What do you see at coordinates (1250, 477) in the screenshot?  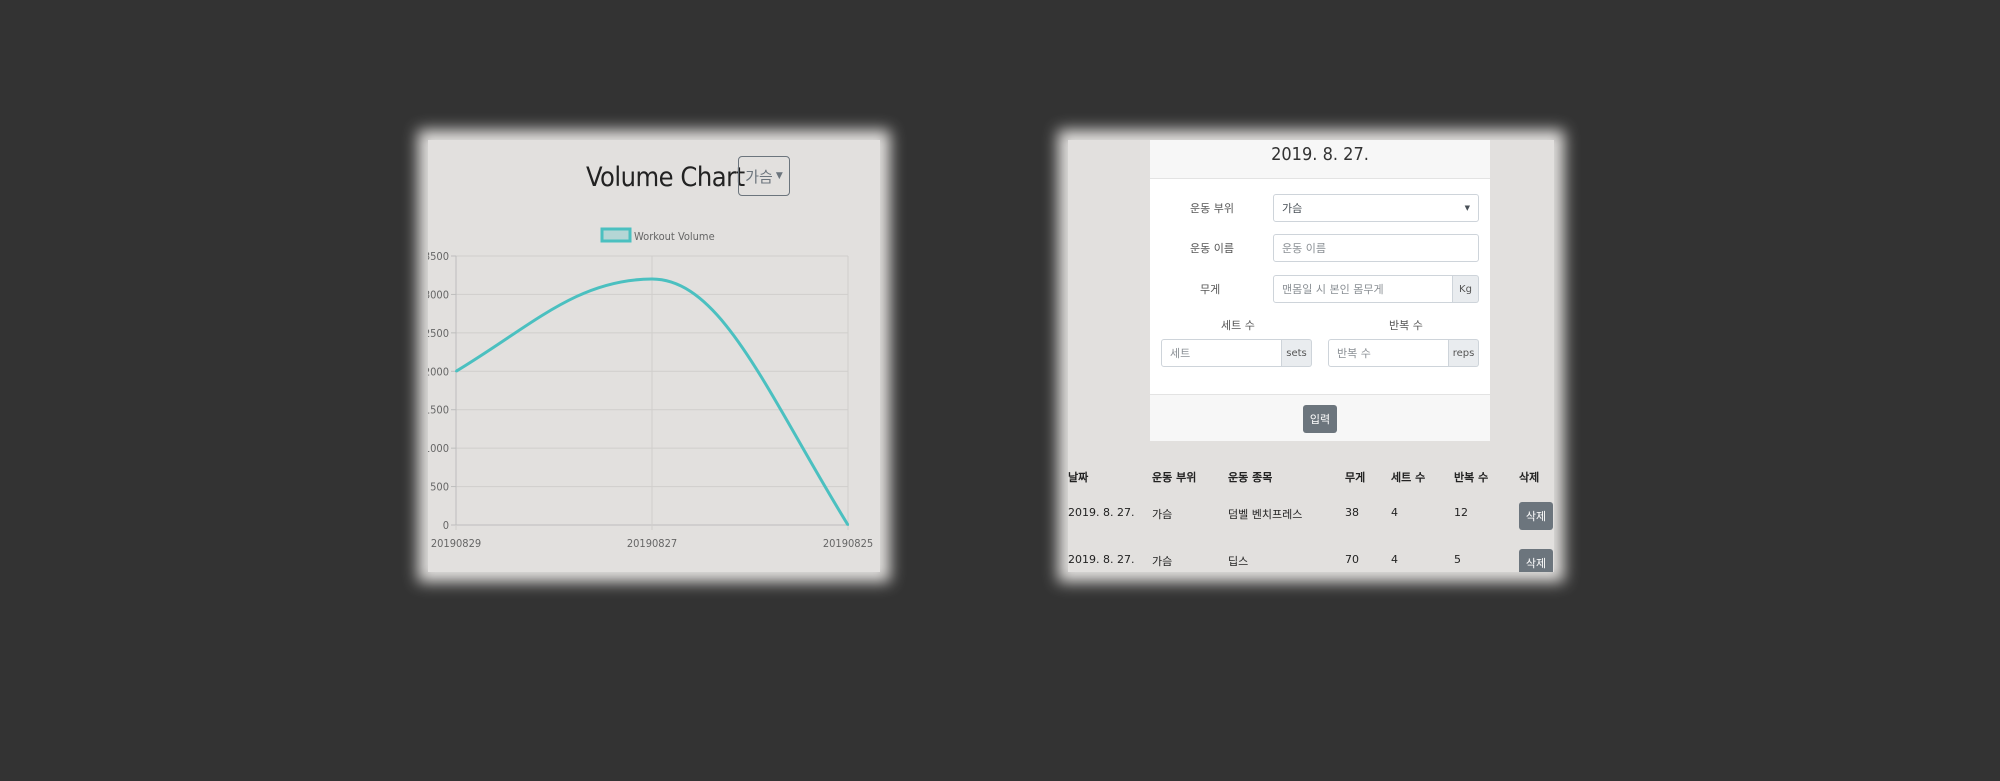 I see `col-header-exercise: 운동 종목` at bounding box center [1250, 477].